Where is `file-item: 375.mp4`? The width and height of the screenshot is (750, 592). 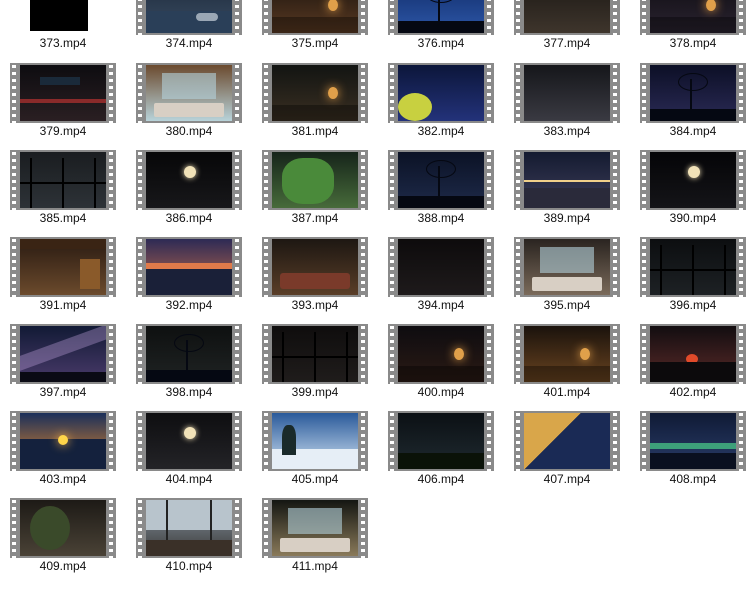
file-item: 375.mp4 is located at coordinates (315, 27).